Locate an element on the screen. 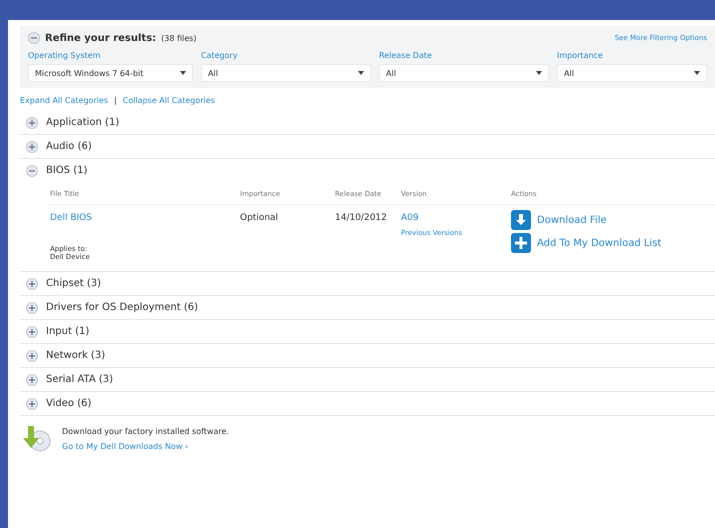  factory-software-text: Download your factory installed software. is located at coordinates (145, 431).